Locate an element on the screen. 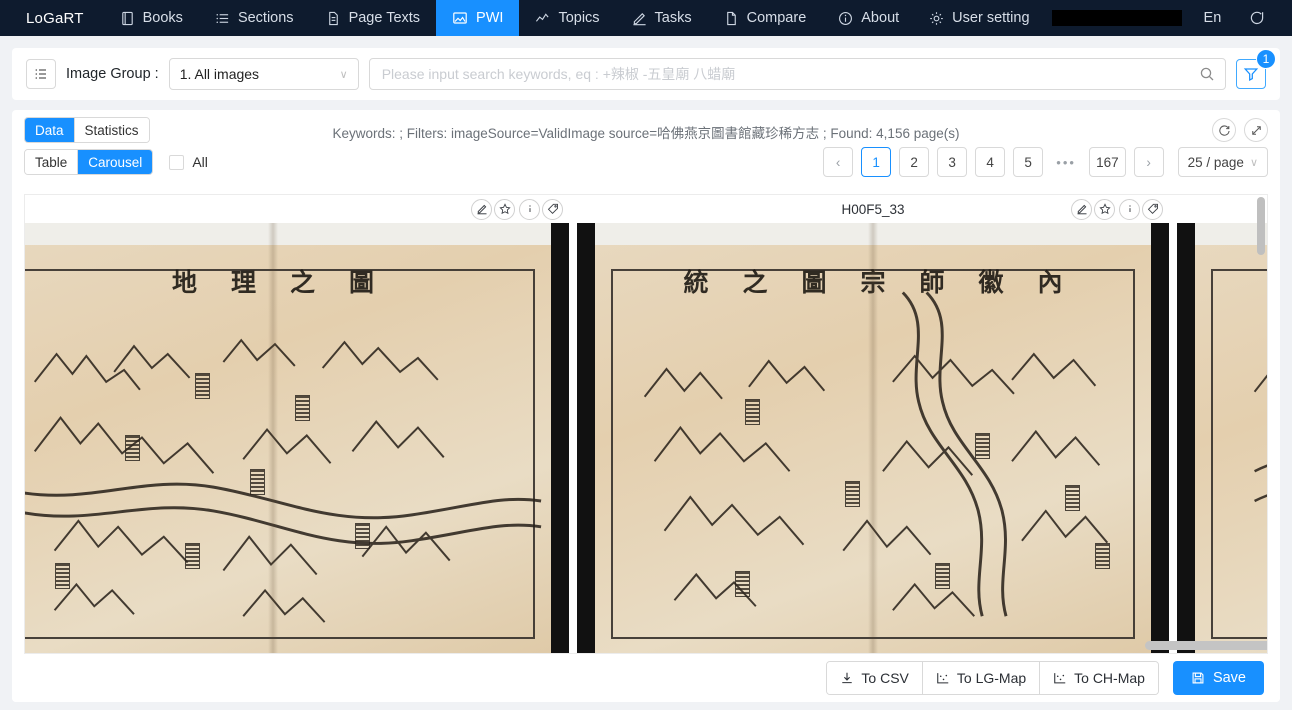 The image size is (1292, 710). user-setting-button: User setting is located at coordinates (979, 18).